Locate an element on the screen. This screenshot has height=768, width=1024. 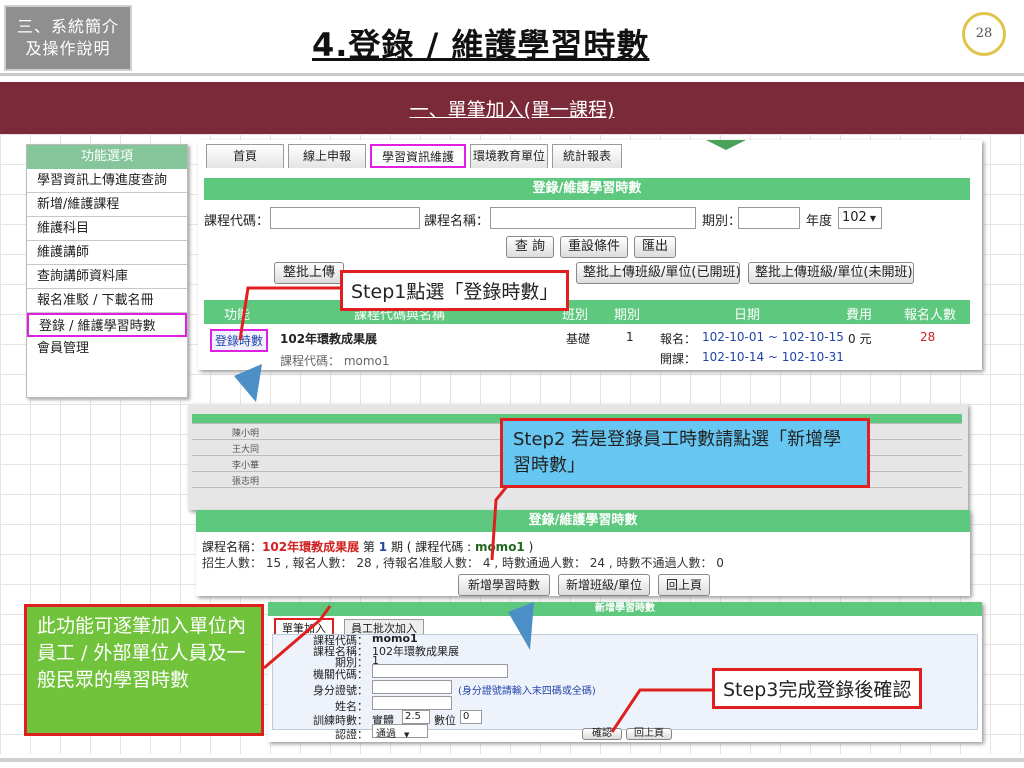
name-label: 課程名稱： is located at coordinates (457, 221).